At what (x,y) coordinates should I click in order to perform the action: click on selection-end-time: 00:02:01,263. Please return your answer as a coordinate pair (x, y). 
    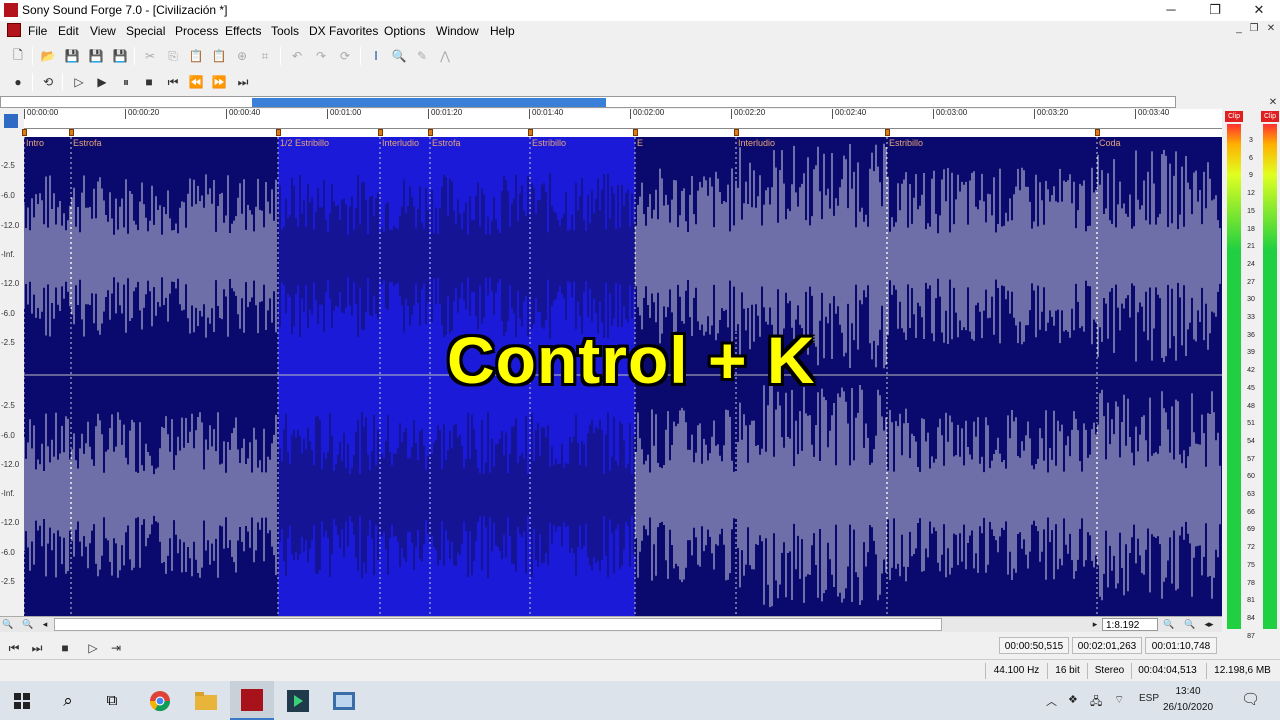
    Looking at the image, I should click on (1107, 645).